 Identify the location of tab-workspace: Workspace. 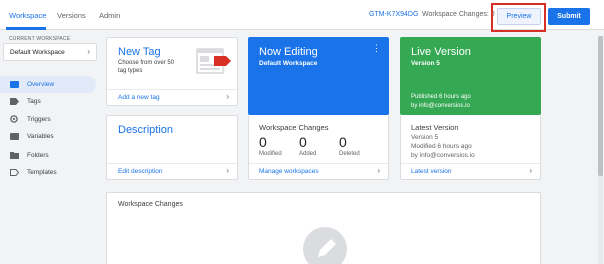
(27, 15).